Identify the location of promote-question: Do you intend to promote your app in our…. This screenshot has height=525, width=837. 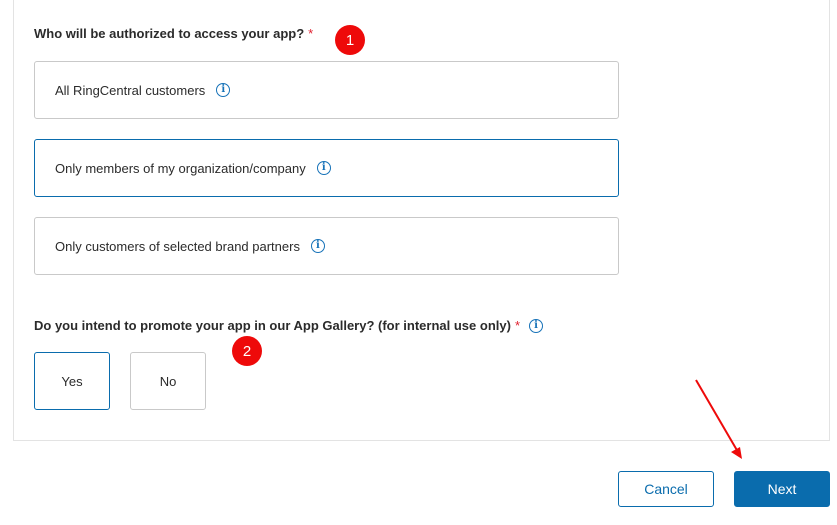
(288, 325).